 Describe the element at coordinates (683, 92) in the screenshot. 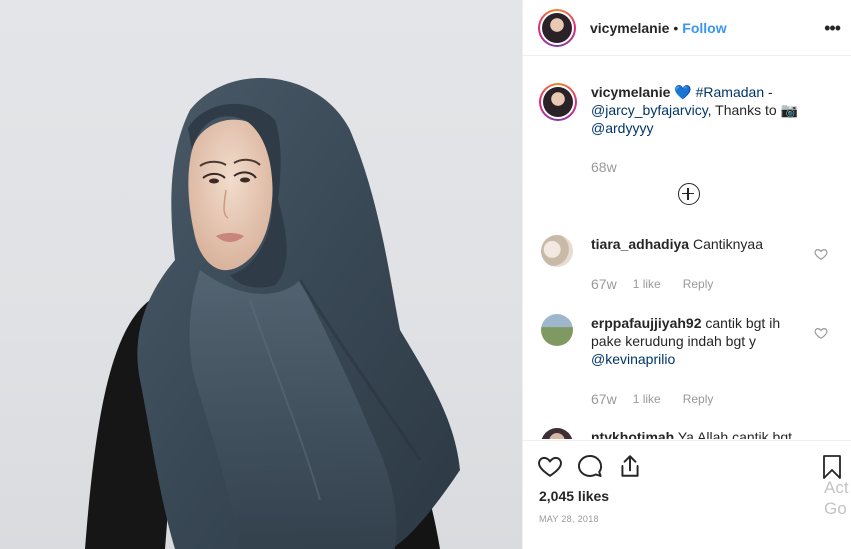

I see `blue-heart-emoji: 💙` at that location.